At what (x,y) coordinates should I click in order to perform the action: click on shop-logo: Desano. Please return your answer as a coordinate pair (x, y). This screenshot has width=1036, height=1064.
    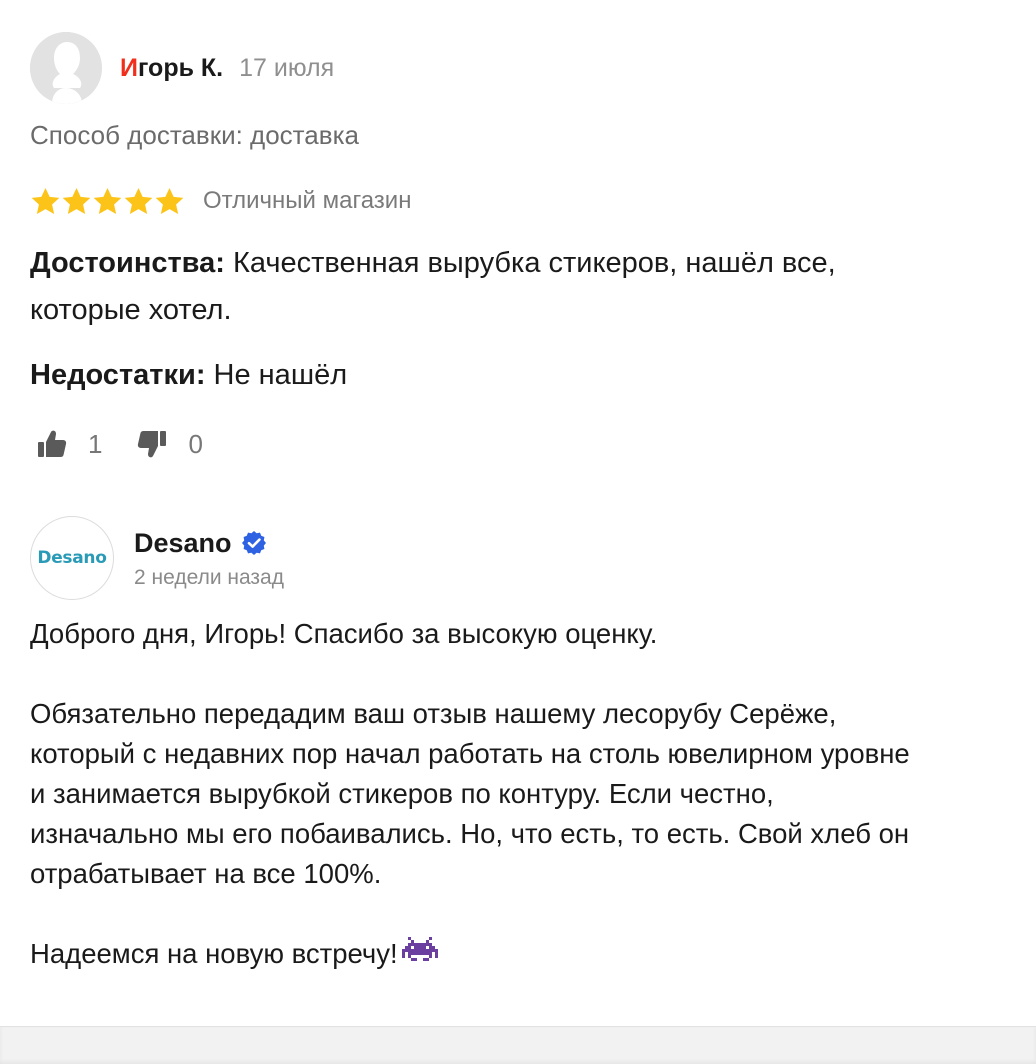
    Looking at the image, I should click on (72, 558).